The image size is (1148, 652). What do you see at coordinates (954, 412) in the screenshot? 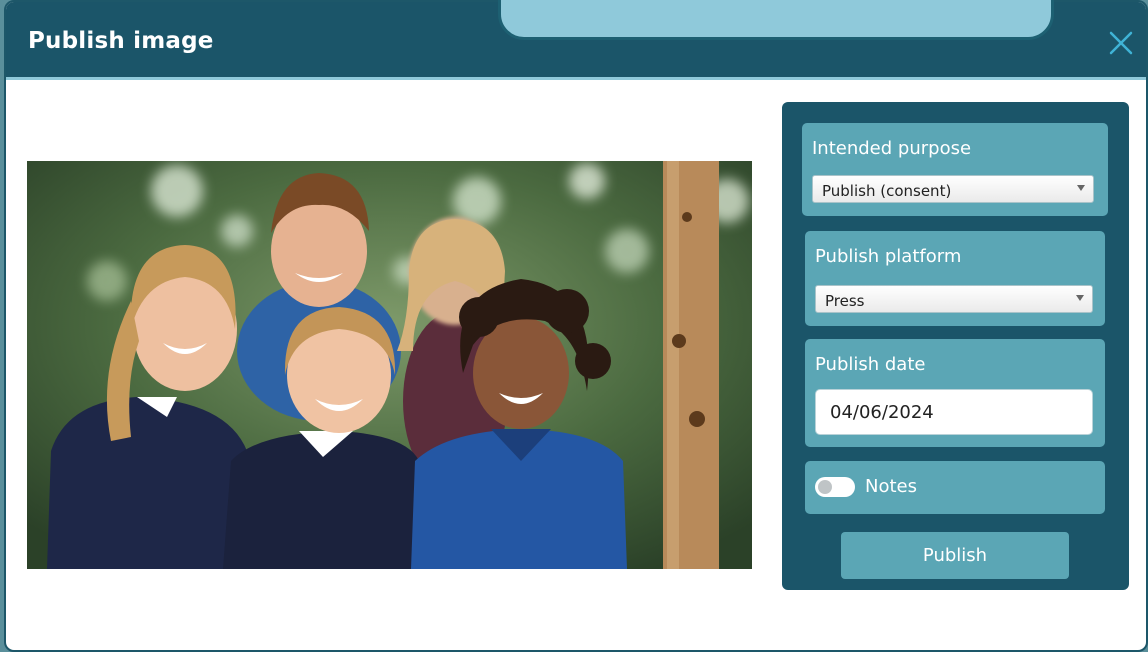
I see `publish-date-field` at bounding box center [954, 412].